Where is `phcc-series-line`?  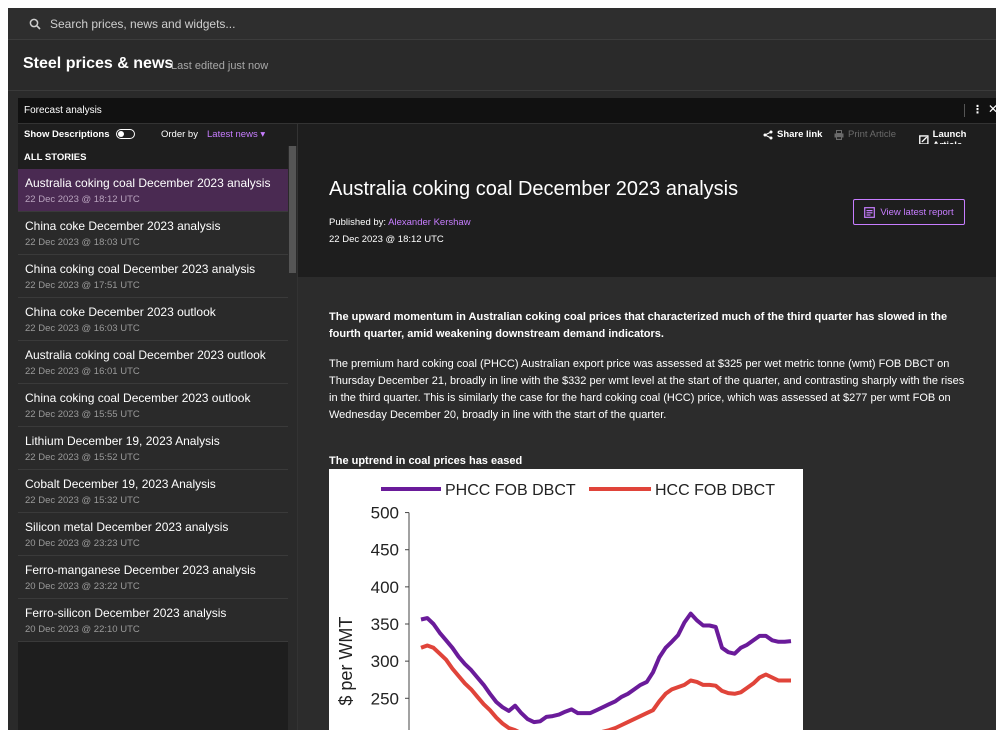
phcc-series-line is located at coordinates (606, 668).